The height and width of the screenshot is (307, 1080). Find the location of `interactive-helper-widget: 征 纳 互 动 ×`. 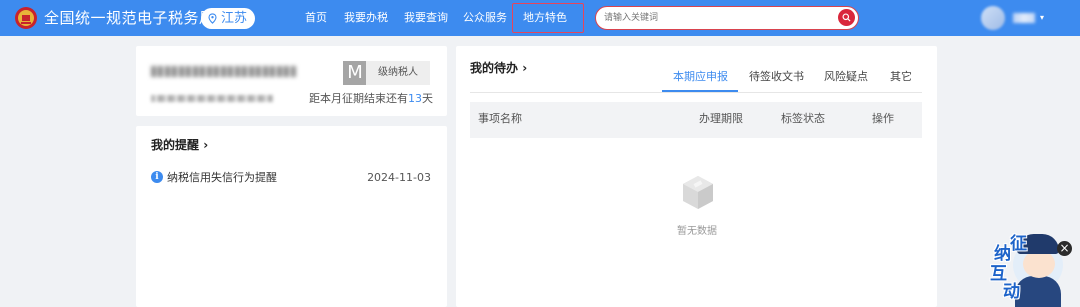

interactive-helper-widget: 征 纳 互 动 × is located at coordinates (1032, 269).